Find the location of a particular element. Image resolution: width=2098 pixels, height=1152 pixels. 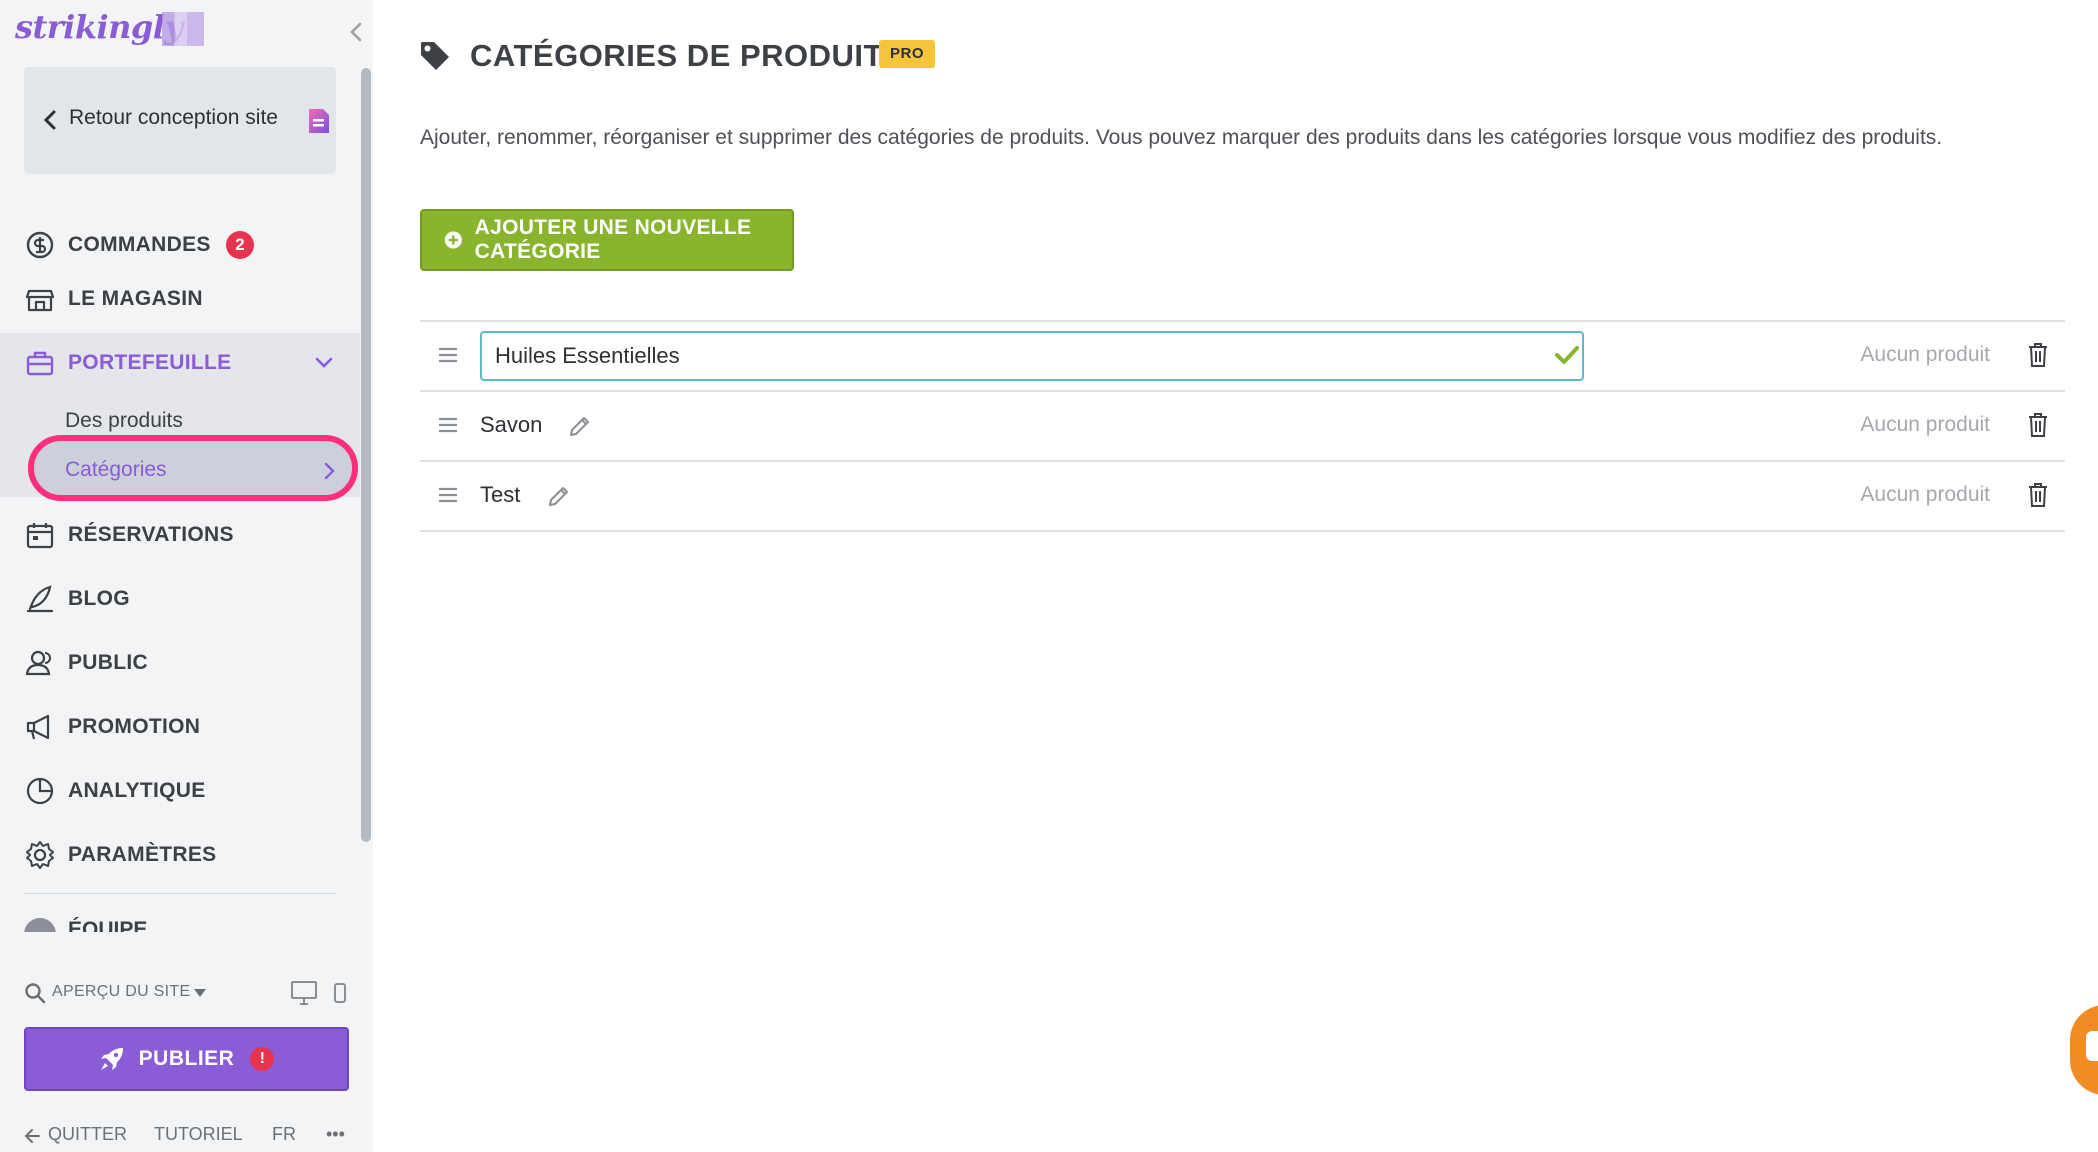

nav-analytics: ANALYTIQUE is located at coordinates (180, 791).